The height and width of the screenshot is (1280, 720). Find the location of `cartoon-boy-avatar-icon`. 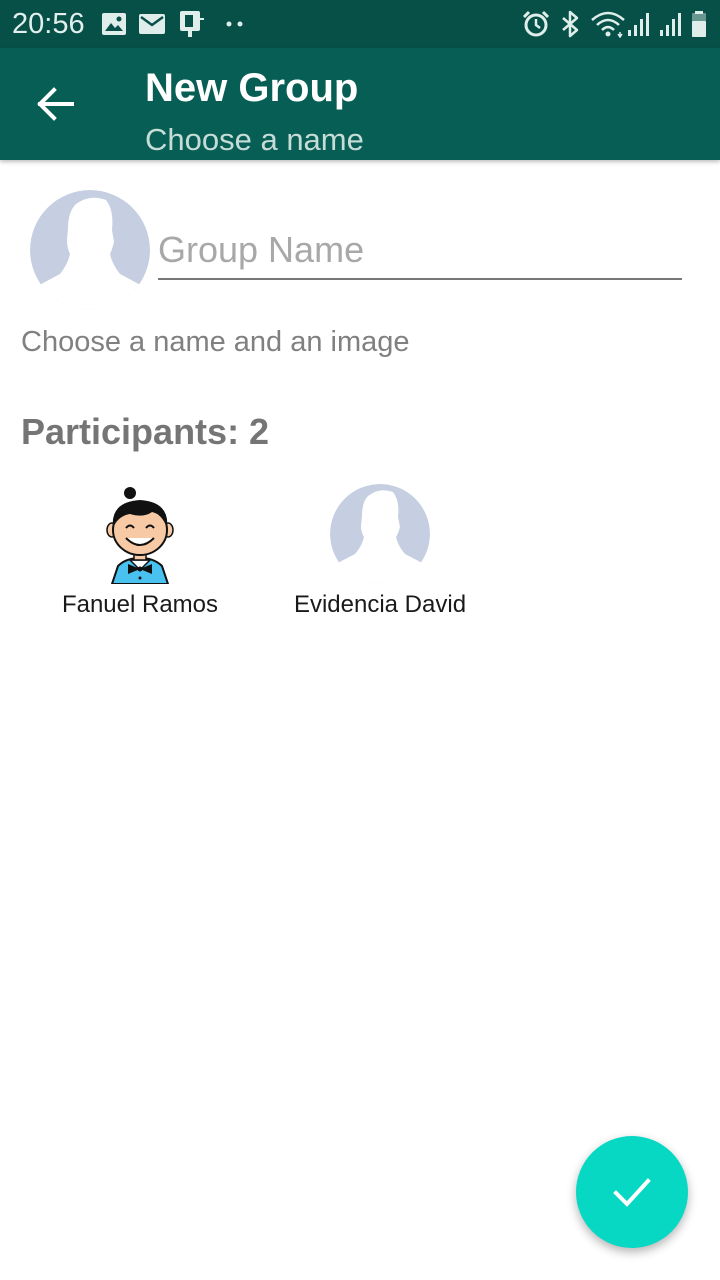

cartoon-boy-avatar-icon is located at coordinates (140, 535).